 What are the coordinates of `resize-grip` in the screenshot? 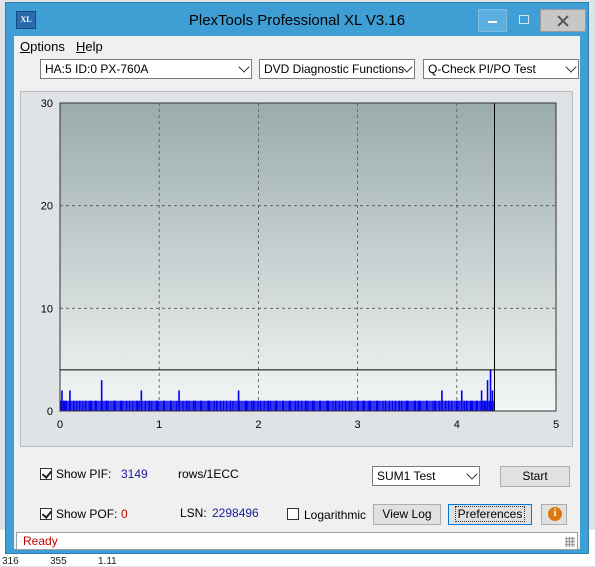 It's located at (570, 542).